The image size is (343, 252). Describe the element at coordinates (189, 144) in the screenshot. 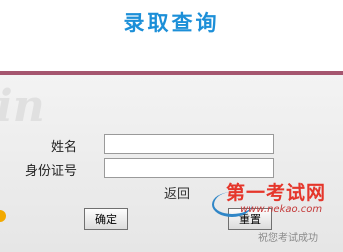

I see `name-input` at that location.